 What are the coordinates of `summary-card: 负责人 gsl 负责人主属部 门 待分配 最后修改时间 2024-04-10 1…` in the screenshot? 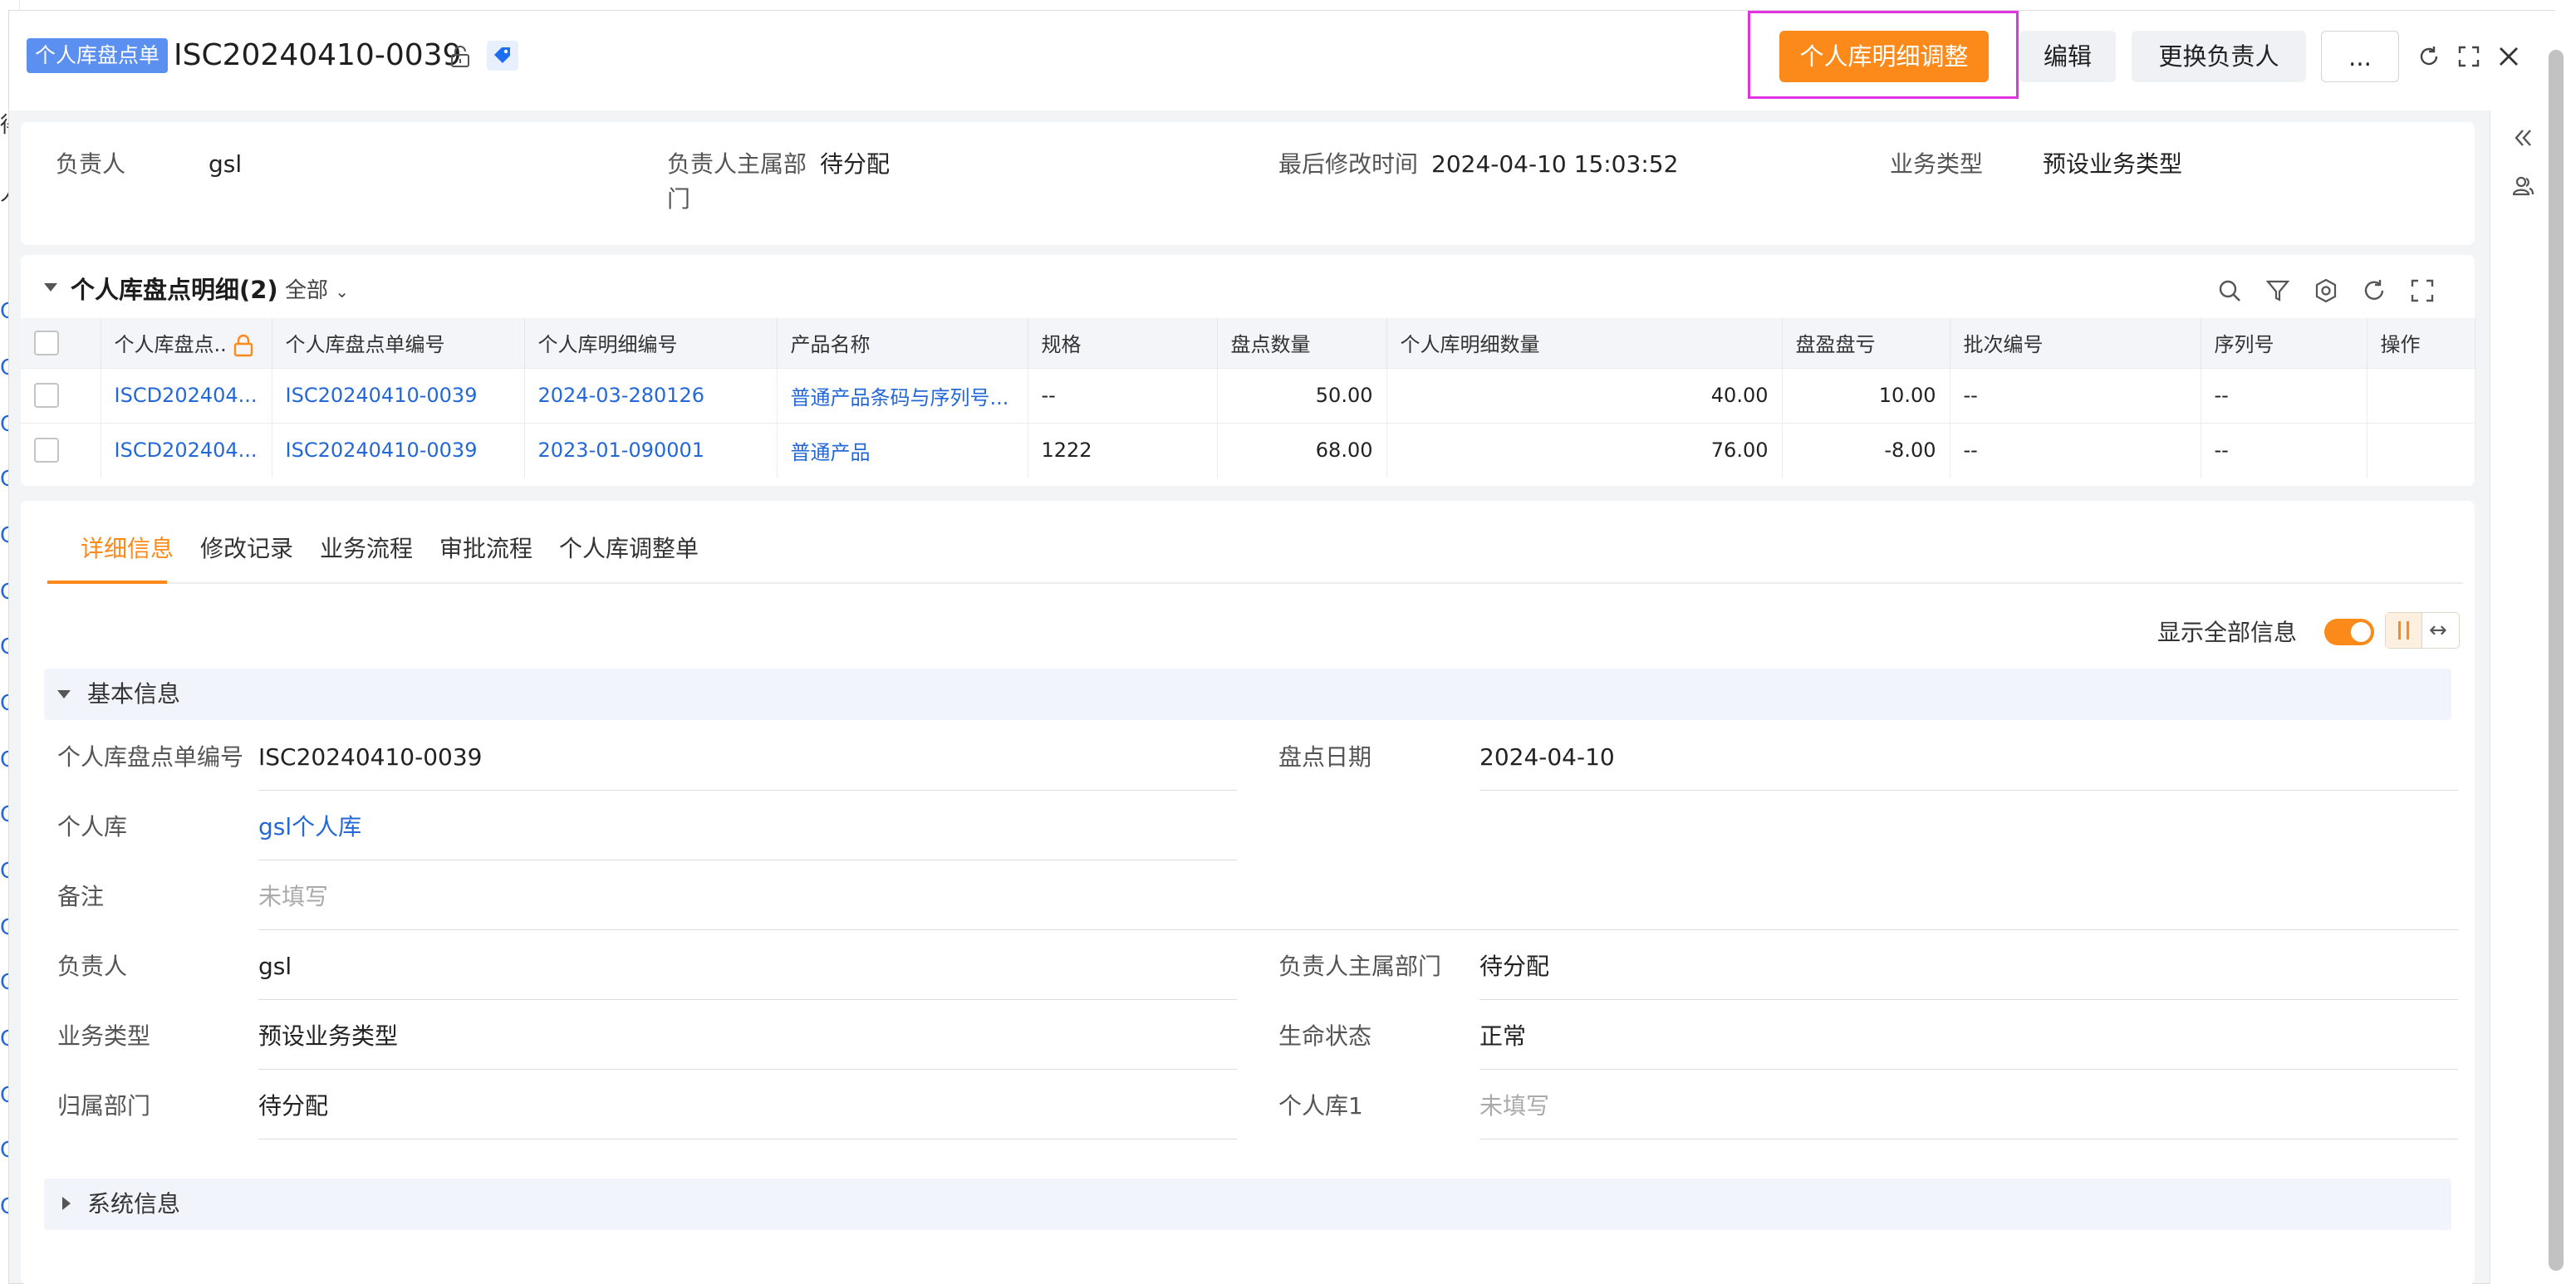 It's located at (1248, 183).